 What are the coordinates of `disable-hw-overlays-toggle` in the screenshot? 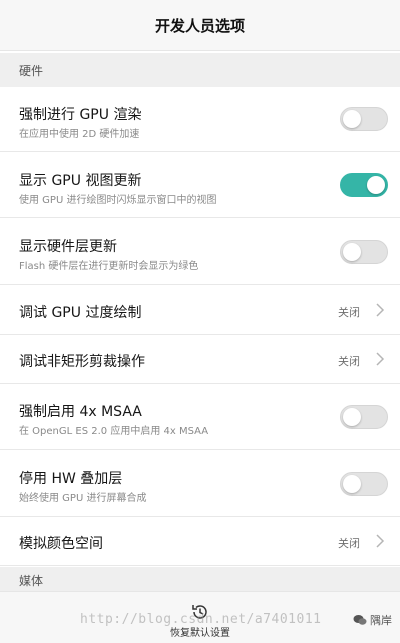 It's located at (364, 484).